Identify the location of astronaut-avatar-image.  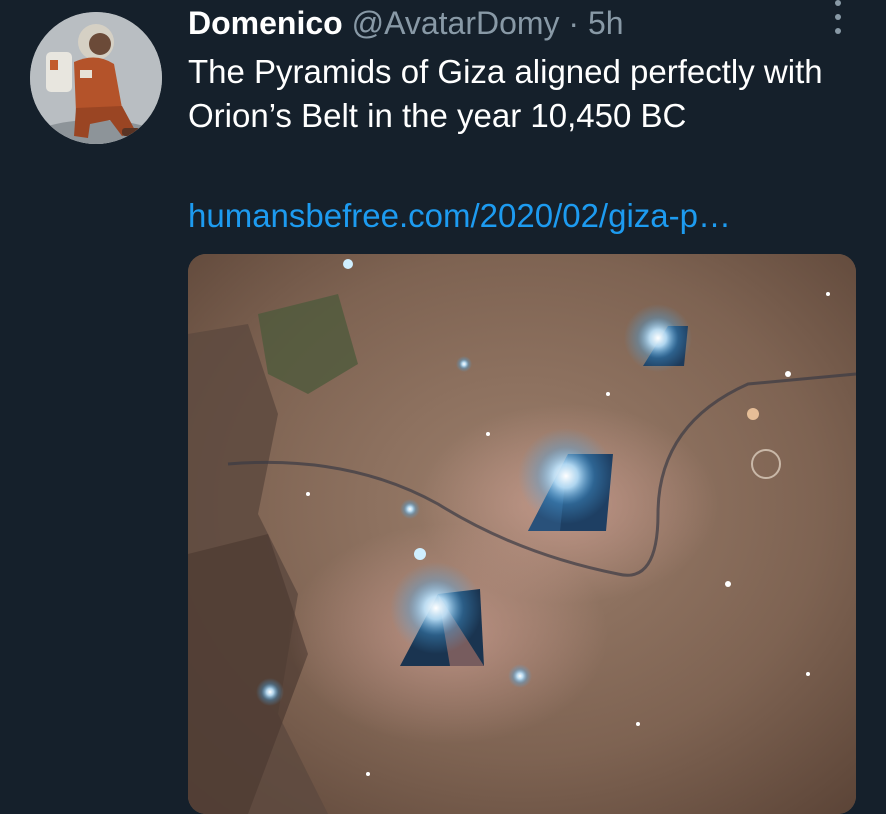
(96, 78).